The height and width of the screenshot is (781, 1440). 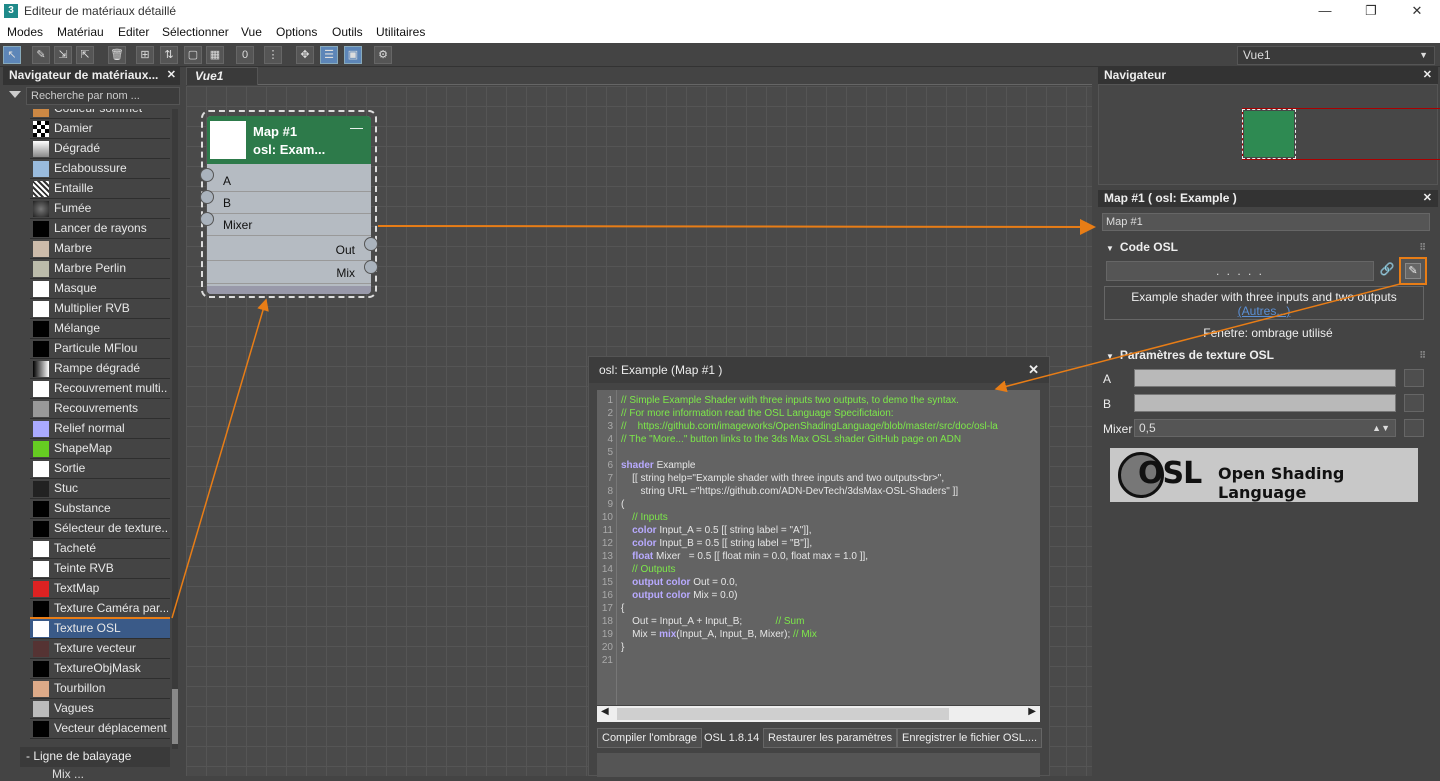 I want to click on map-slot-b, so click(x=1414, y=403).